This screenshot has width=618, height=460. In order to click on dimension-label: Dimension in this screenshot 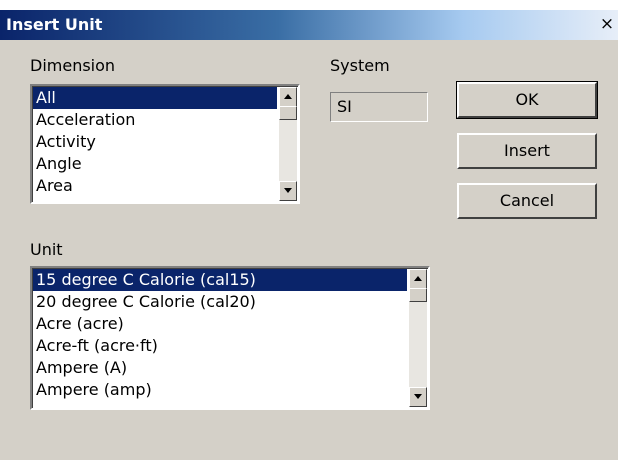, I will do `click(73, 65)`.